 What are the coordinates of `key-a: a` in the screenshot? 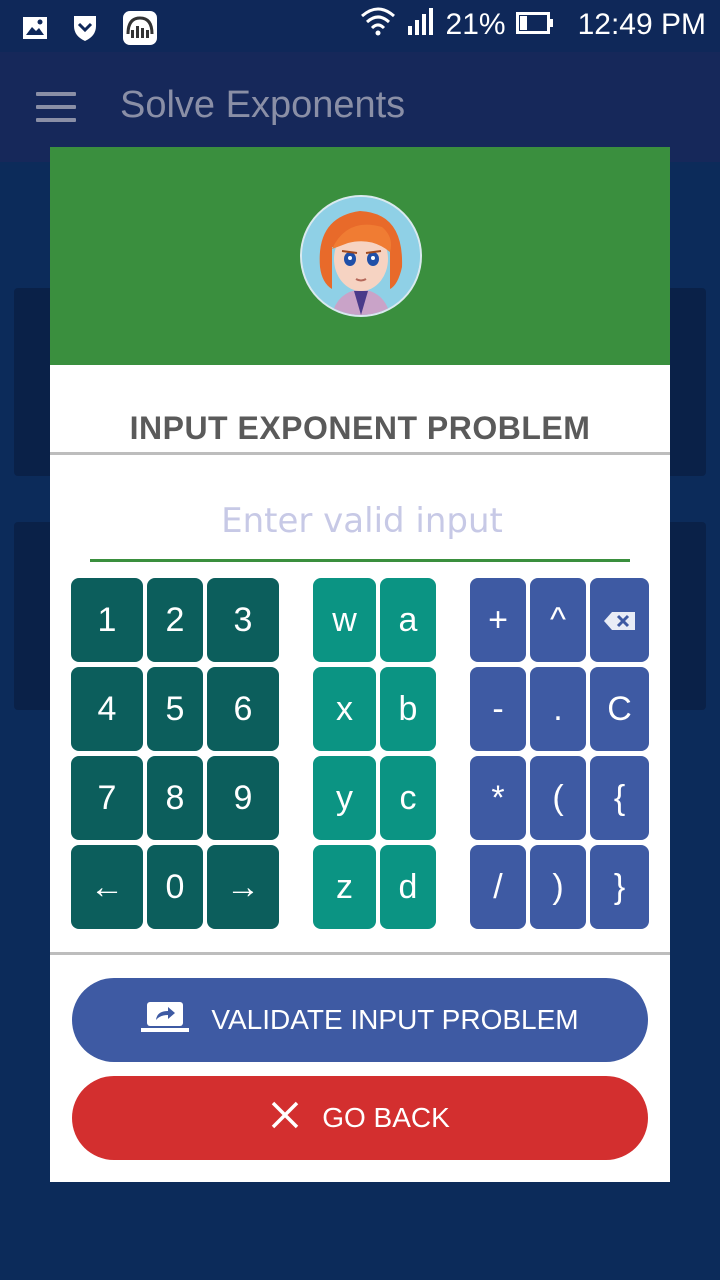 It's located at (408, 620).